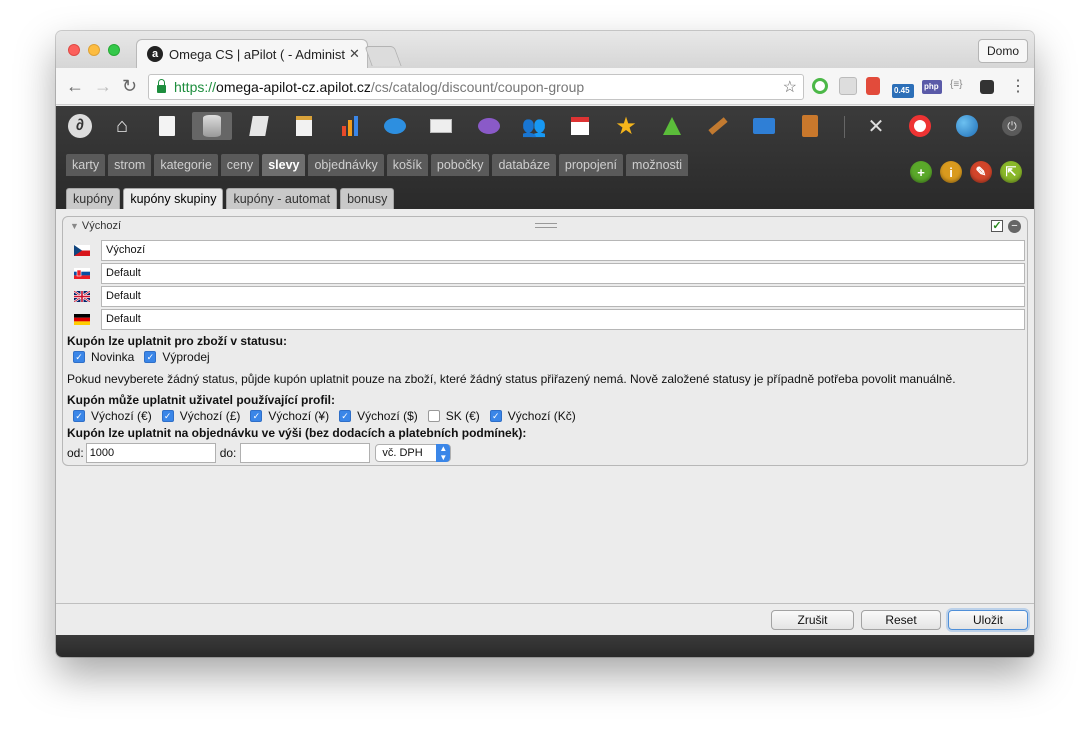 This screenshot has width=1090, height=737. I want to click on cabinet-icon, so click(810, 126).